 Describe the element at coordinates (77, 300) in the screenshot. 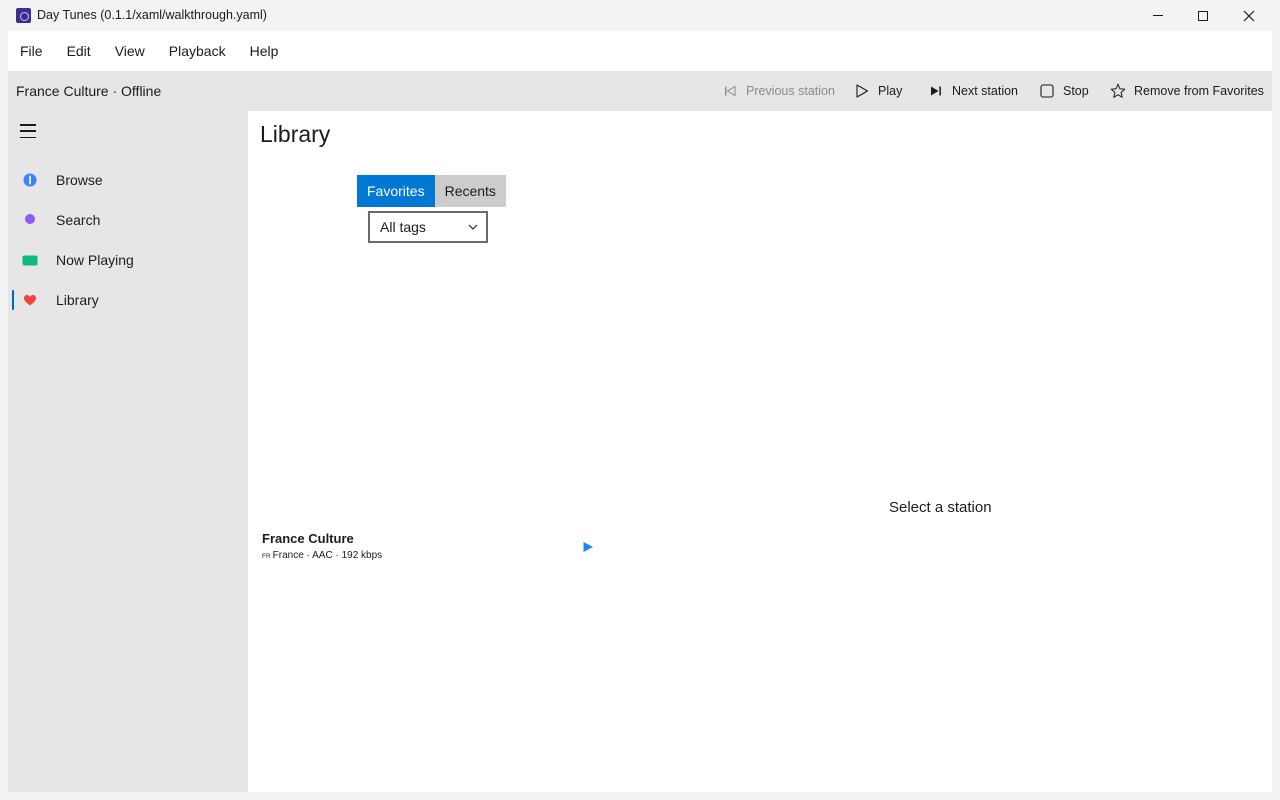

I see `nav-label-library: Library` at that location.